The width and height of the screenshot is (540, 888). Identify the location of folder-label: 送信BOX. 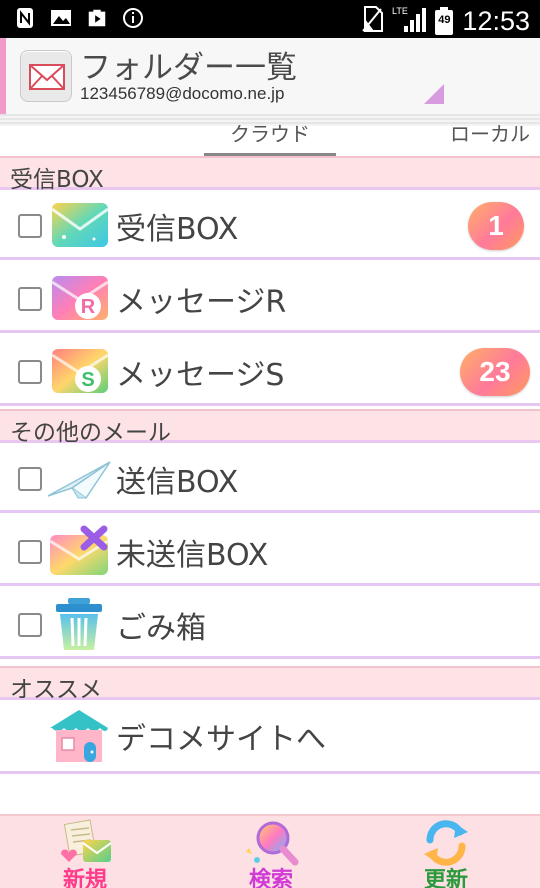
(177, 482).